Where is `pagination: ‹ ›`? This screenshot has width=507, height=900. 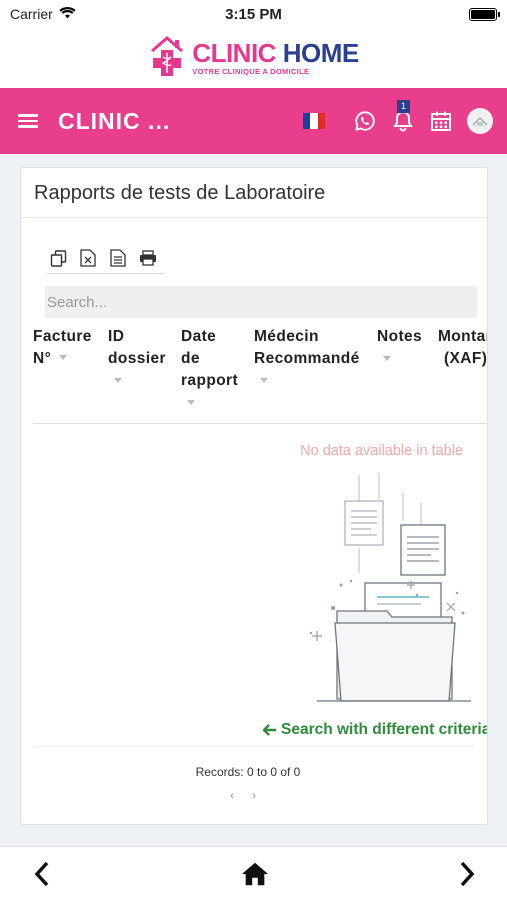
pagination: ‹ › is located at coordinates (254, 795).